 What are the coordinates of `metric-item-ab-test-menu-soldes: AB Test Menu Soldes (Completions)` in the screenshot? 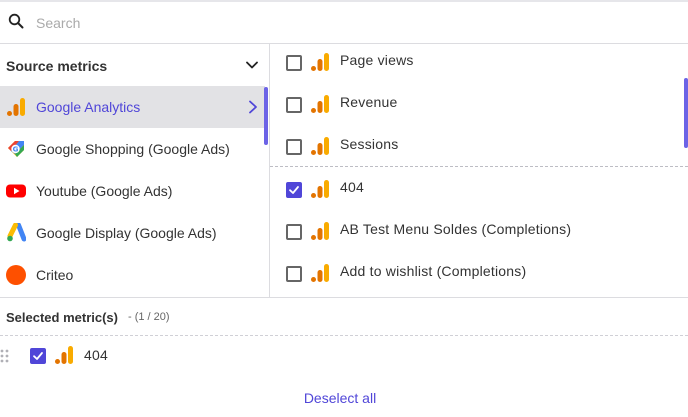 It's located at (476, 232).